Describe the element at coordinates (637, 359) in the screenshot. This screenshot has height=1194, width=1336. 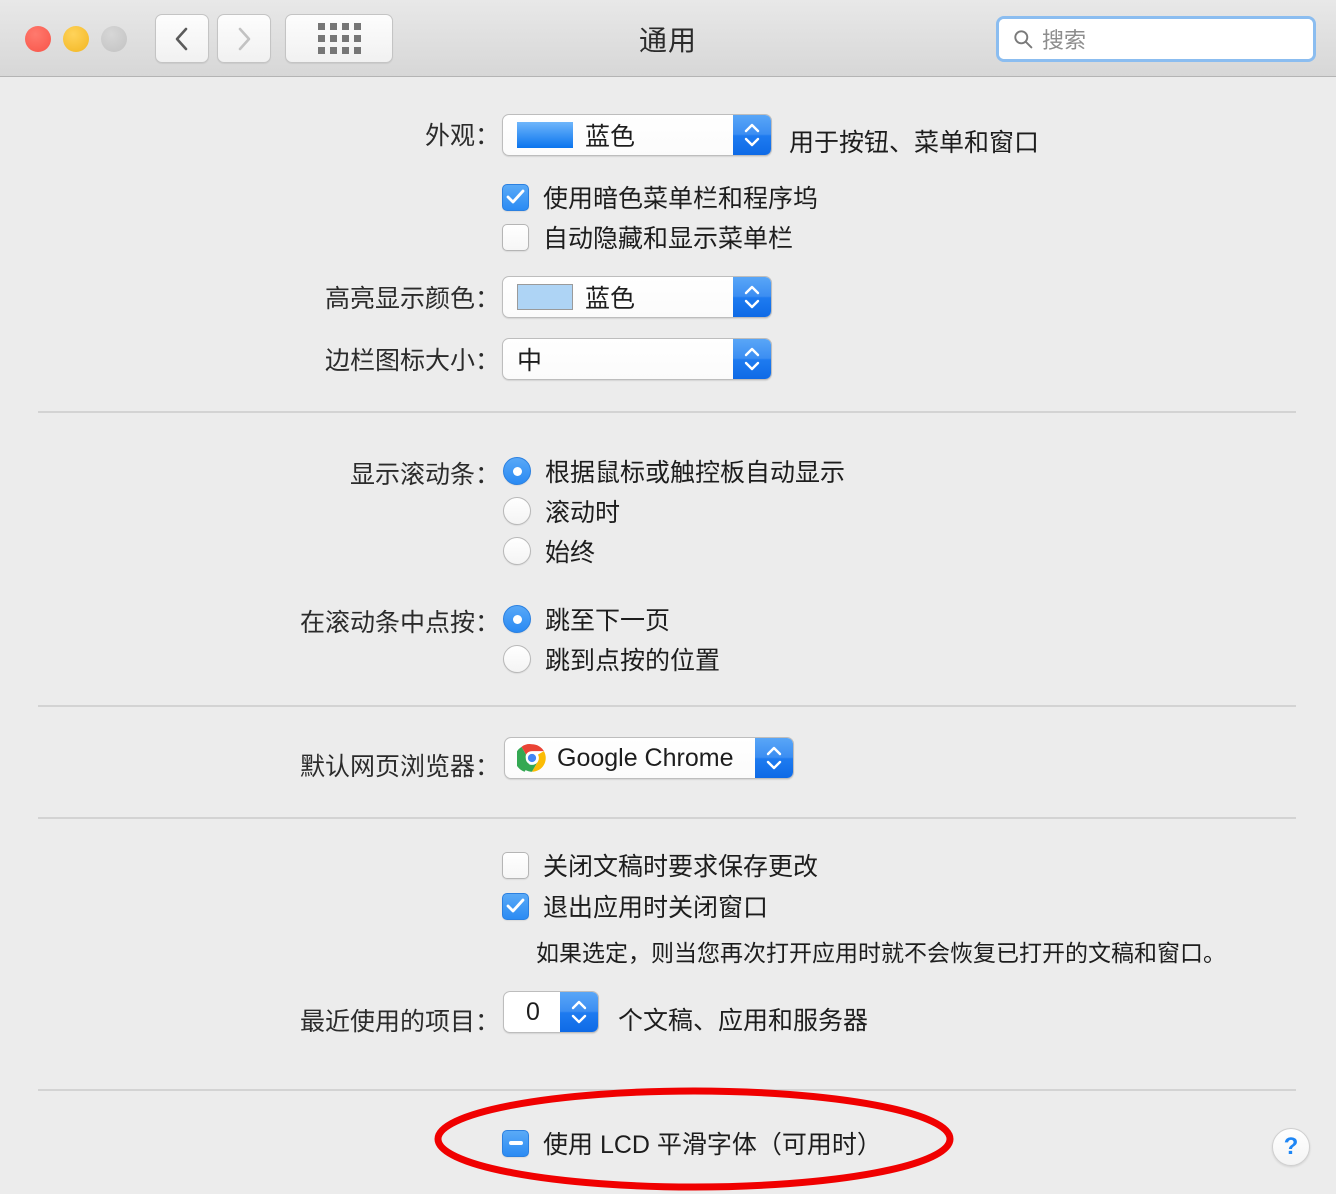
I see `sidebar-icon-size-popup: 中` at that location.